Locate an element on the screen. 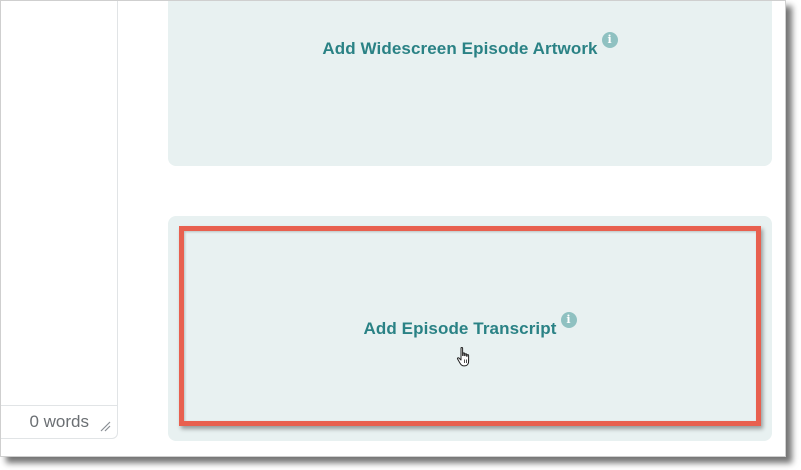 The width and height of the screenshot is (801, 470). transcript-label-row: Add Episode Transcript i is located at coordinates (470, 325).